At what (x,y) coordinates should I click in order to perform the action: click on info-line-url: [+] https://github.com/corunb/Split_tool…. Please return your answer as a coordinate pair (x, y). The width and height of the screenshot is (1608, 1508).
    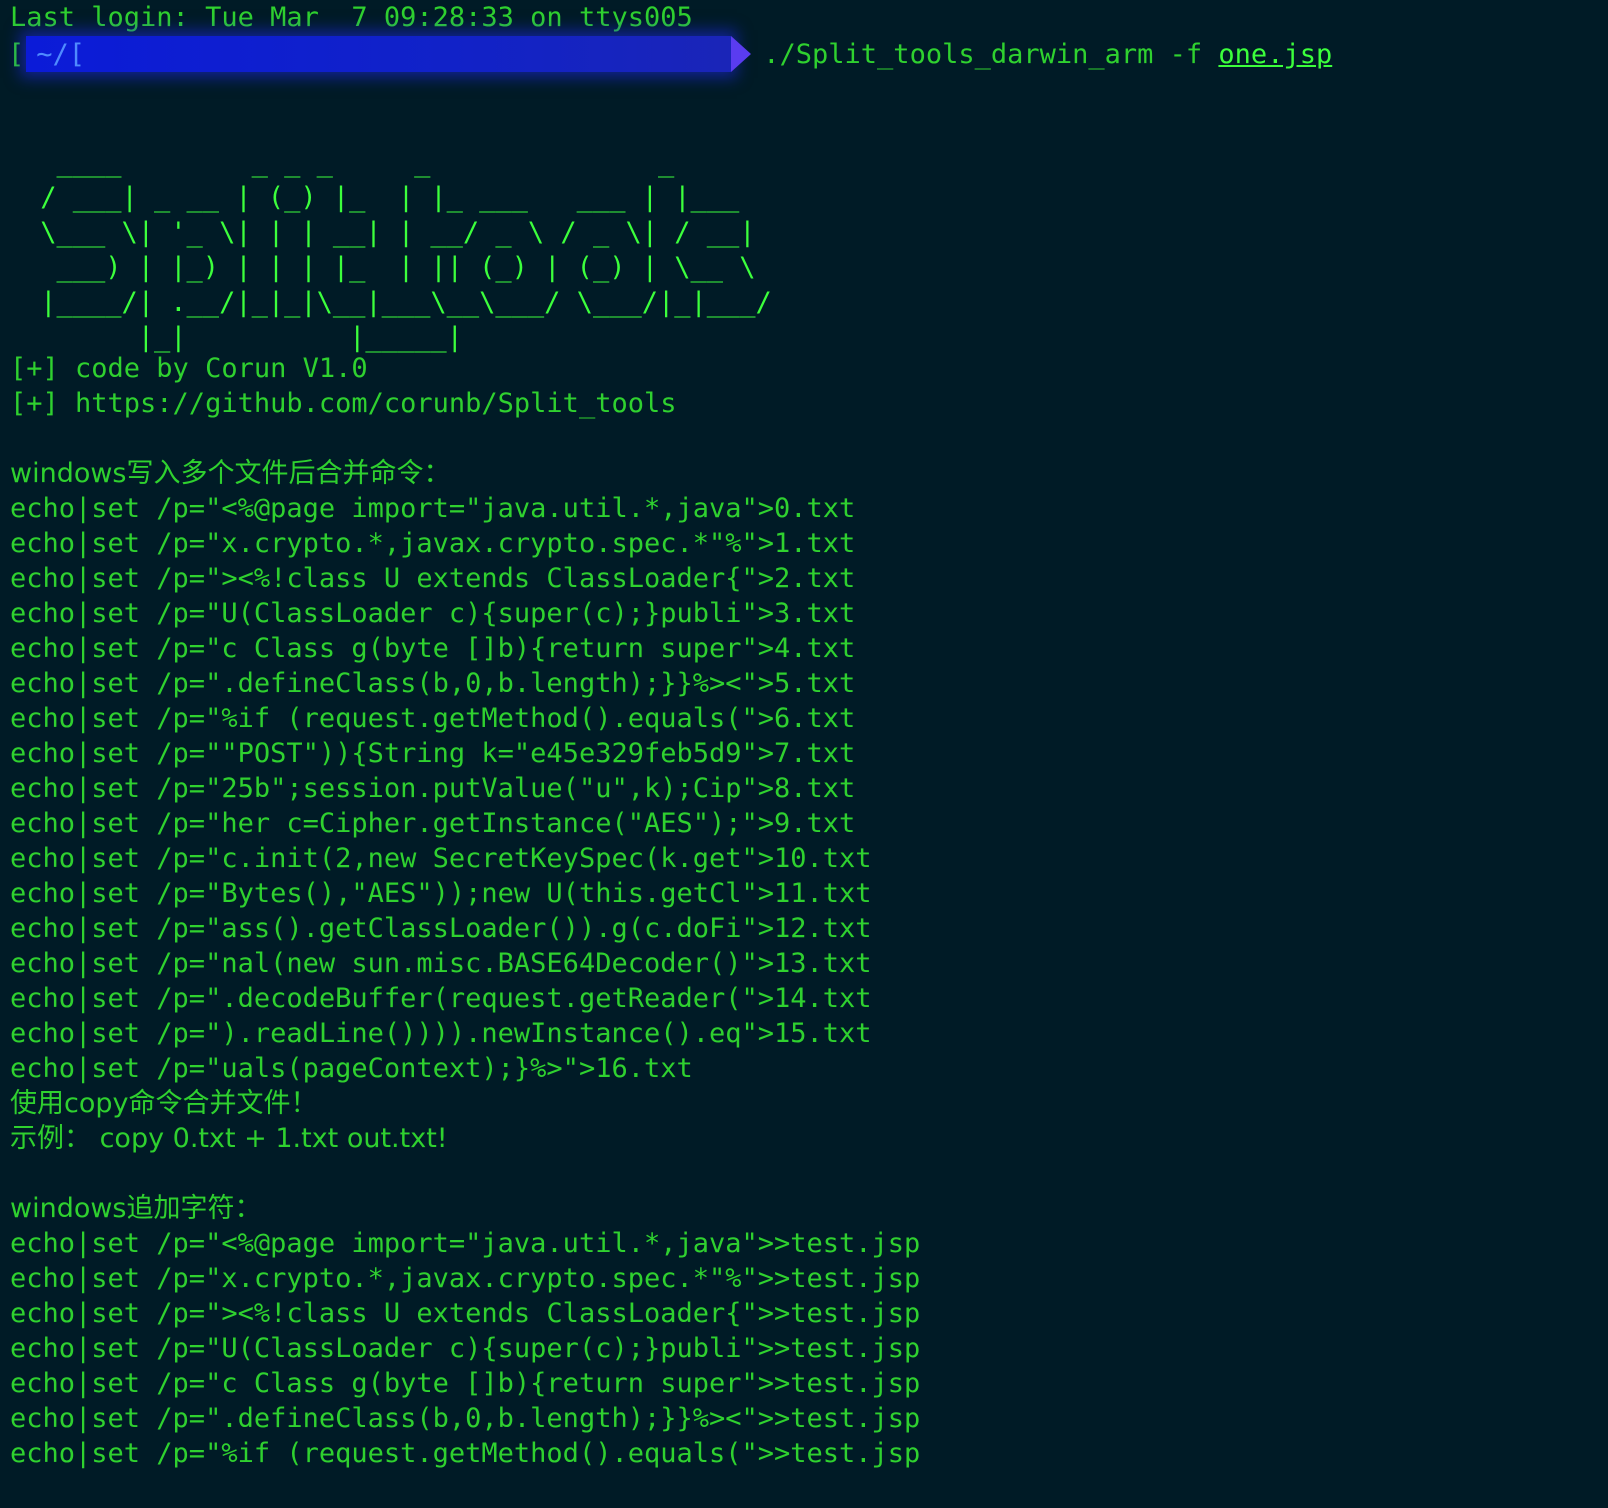
    Looking at the image, I should click on (343, 403).